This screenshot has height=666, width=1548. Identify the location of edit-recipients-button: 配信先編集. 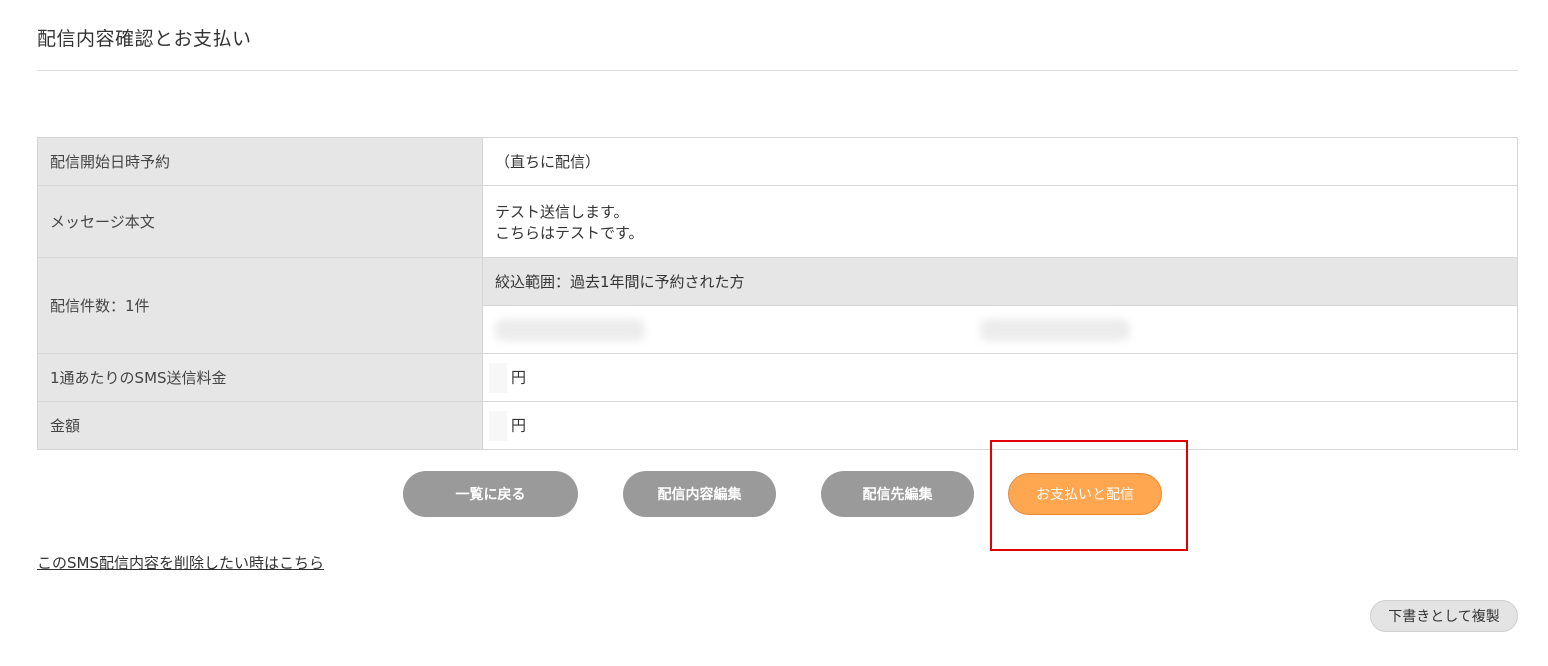
(897, 494).